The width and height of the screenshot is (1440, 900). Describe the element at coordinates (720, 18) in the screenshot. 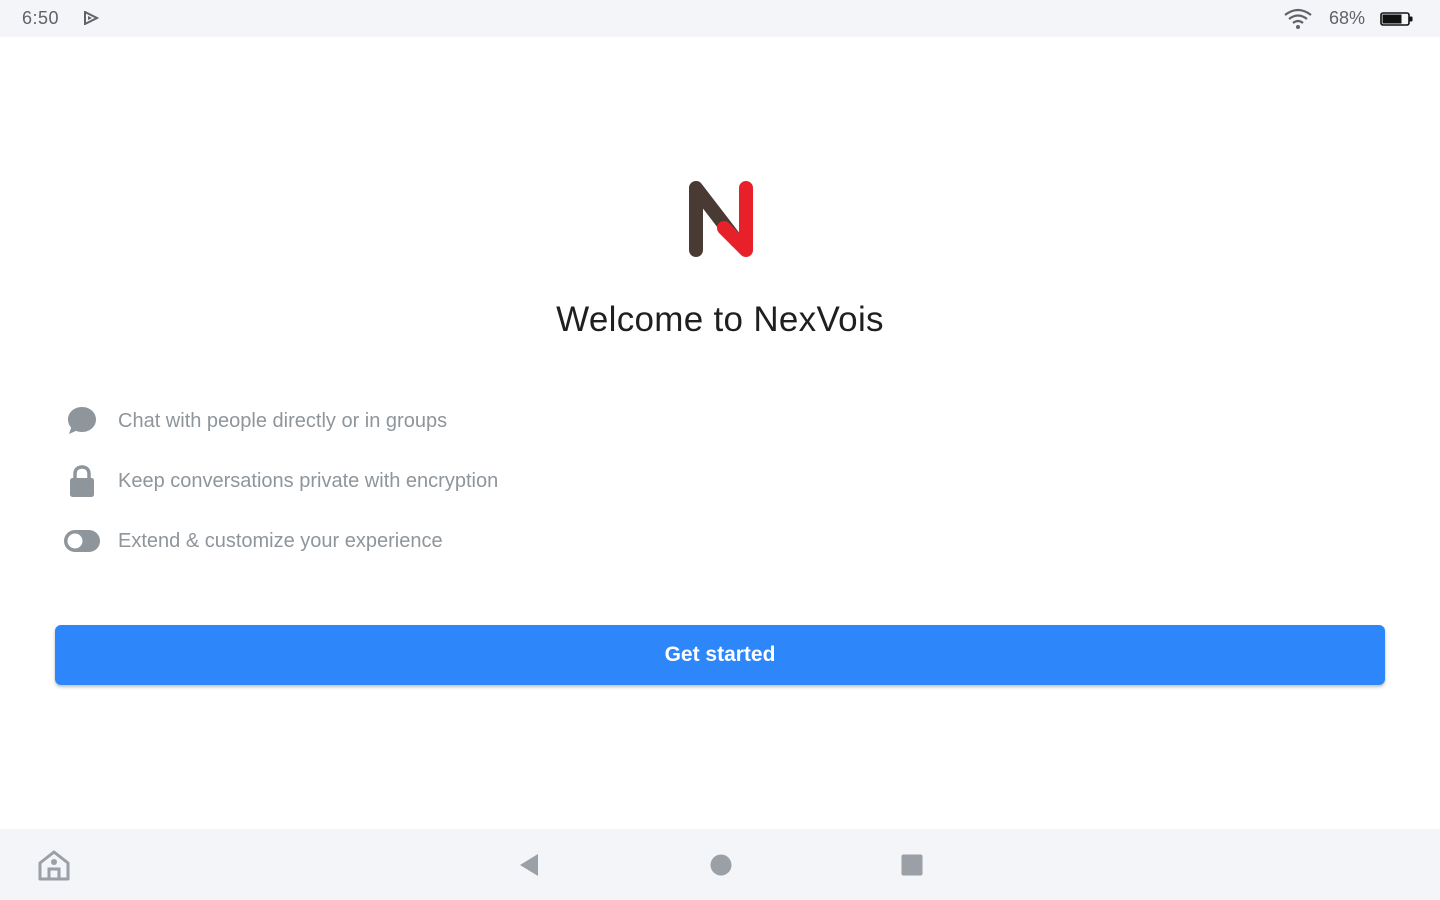

I see `status-bar: 6:50 68%` at that location.